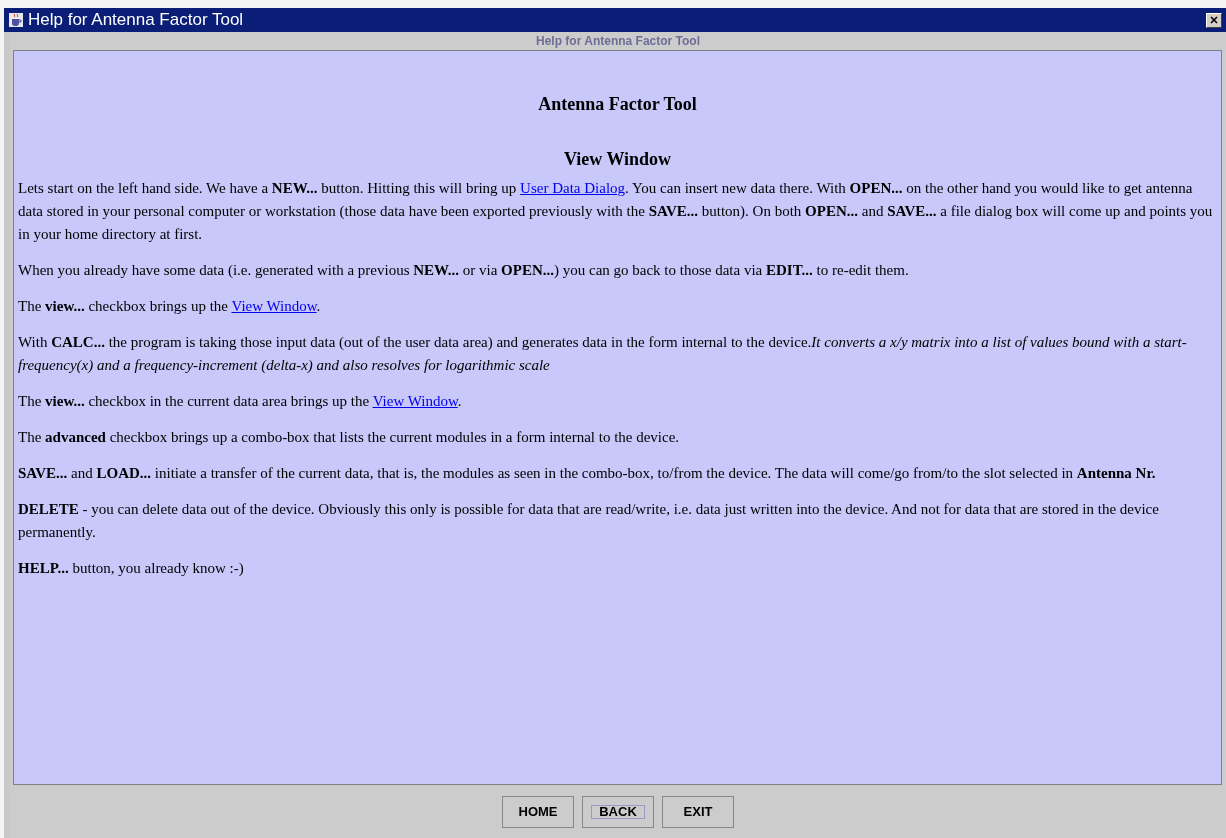 The width and height of the screenshot is (1226, 838). Describe the element at coordinates (617, 104) in the screenshot. I see `help-heading: Antenna Factor Tool` at that location.